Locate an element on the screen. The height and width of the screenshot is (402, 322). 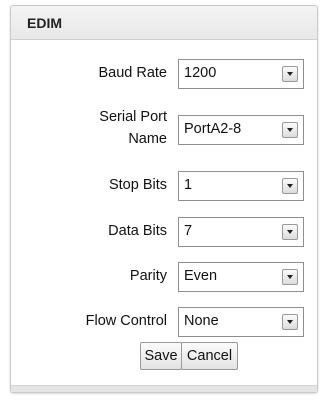
serial-port-name-value: PortA2-8 is located at coordinates (213, 129).